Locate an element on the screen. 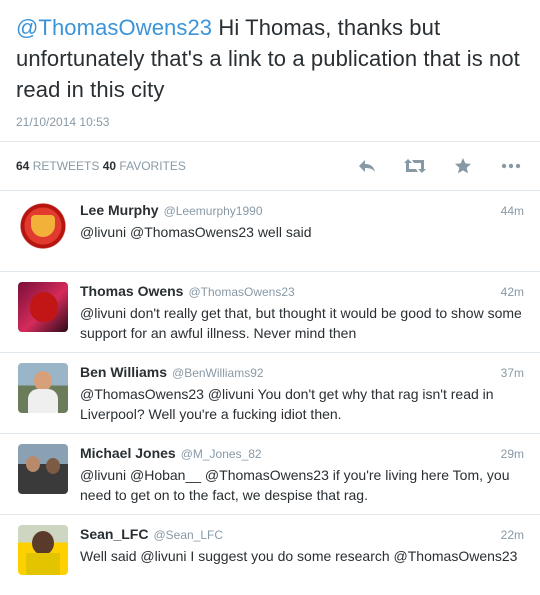 The height and width of the screenshot is (595, 540). user-handle: @Leemurphy1990 is located at coordinates (213, 211).